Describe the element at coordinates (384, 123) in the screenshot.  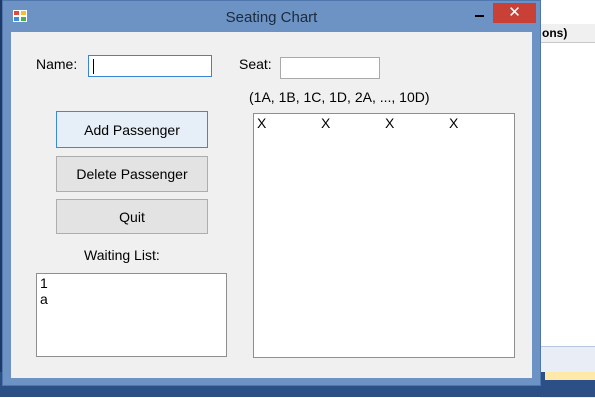
I see `seating-row: XXXX` at that location.